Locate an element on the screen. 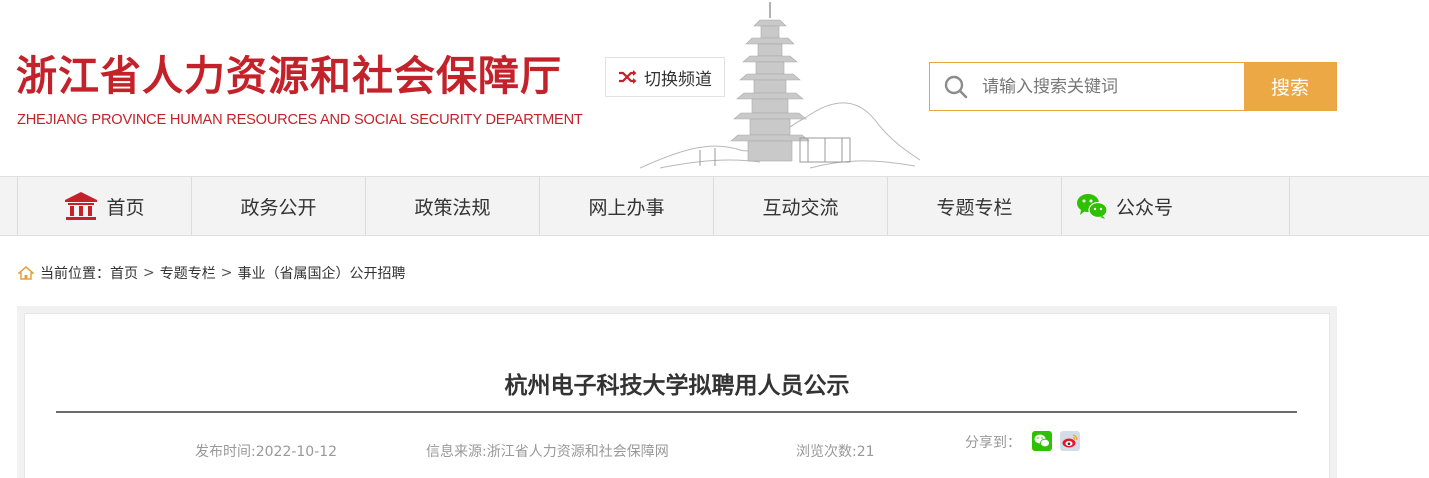  nav-item-interaction: 互动交流 is located at coordinates (801, 206).